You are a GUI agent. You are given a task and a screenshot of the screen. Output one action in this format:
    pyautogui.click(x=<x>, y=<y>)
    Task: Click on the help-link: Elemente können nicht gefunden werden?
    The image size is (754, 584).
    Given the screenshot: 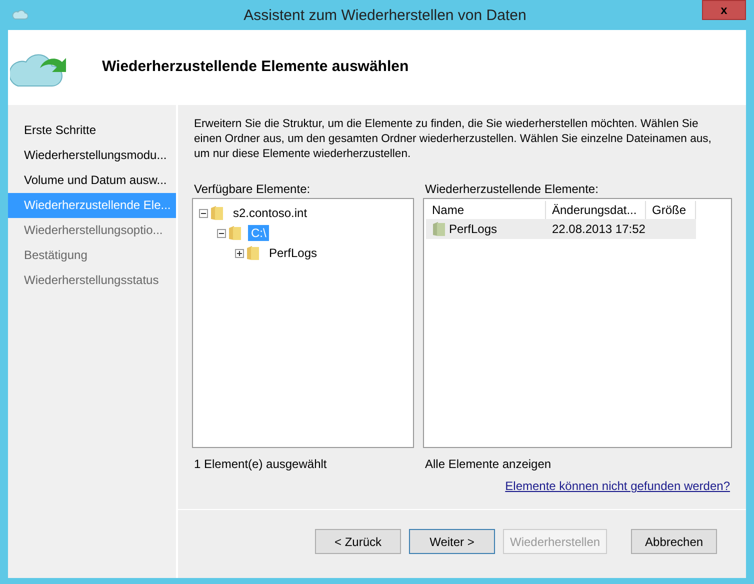 What is the action you would take?
    pyautogui.click(x=617, y=486)
    